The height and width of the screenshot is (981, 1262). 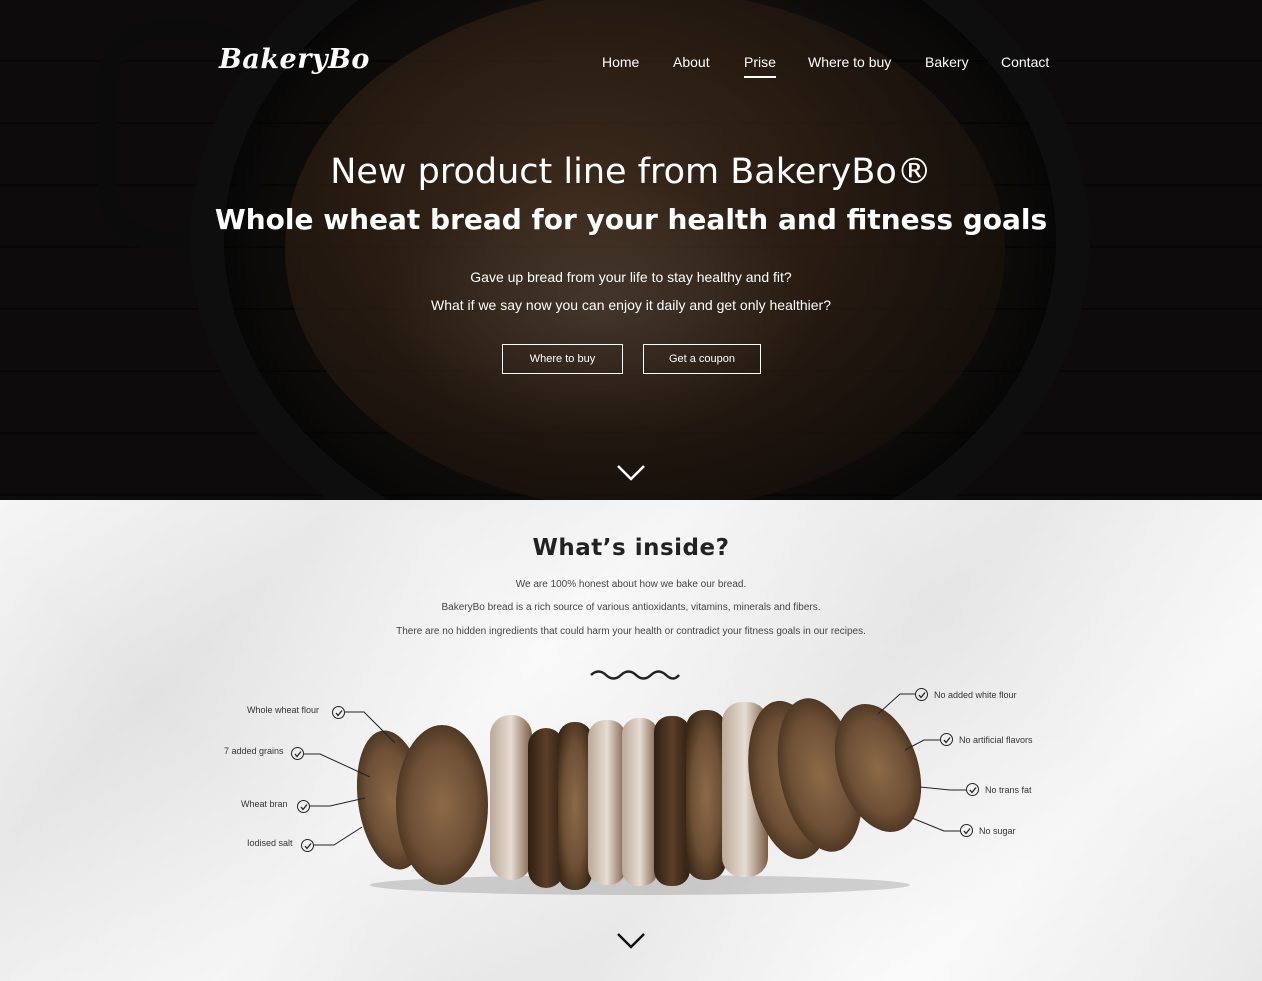 I want to click on nav-bakery: Bakery, so click(x=947, y=62).